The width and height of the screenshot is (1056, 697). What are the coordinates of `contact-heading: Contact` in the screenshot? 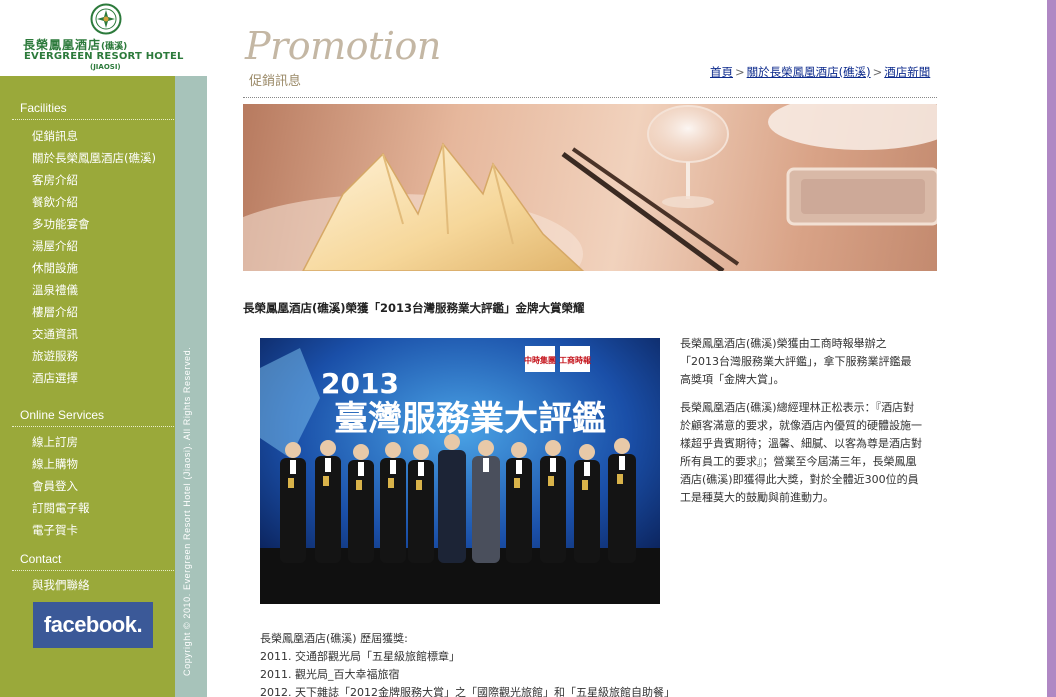 It's located at (41, 559).